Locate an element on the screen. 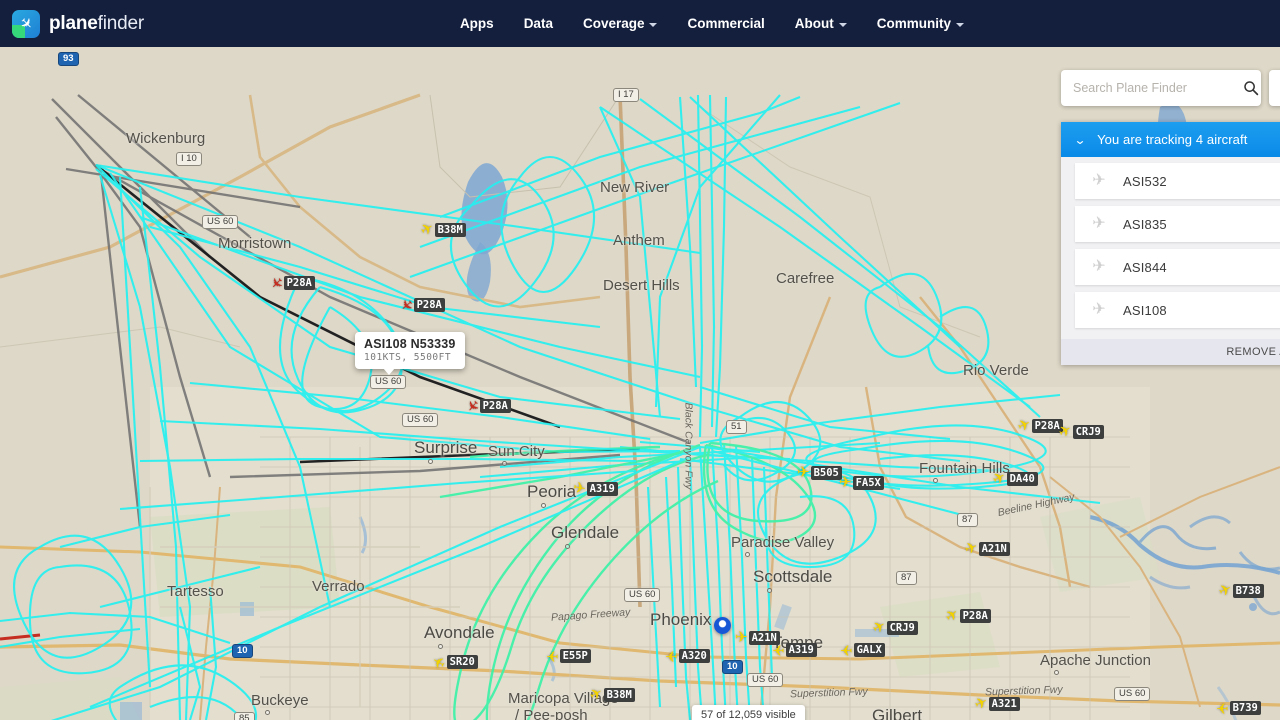 The height and width of the screenshot is (720, 1280). map-aircraft-marker: ✈ GALX is located at coordinates (862, 649).